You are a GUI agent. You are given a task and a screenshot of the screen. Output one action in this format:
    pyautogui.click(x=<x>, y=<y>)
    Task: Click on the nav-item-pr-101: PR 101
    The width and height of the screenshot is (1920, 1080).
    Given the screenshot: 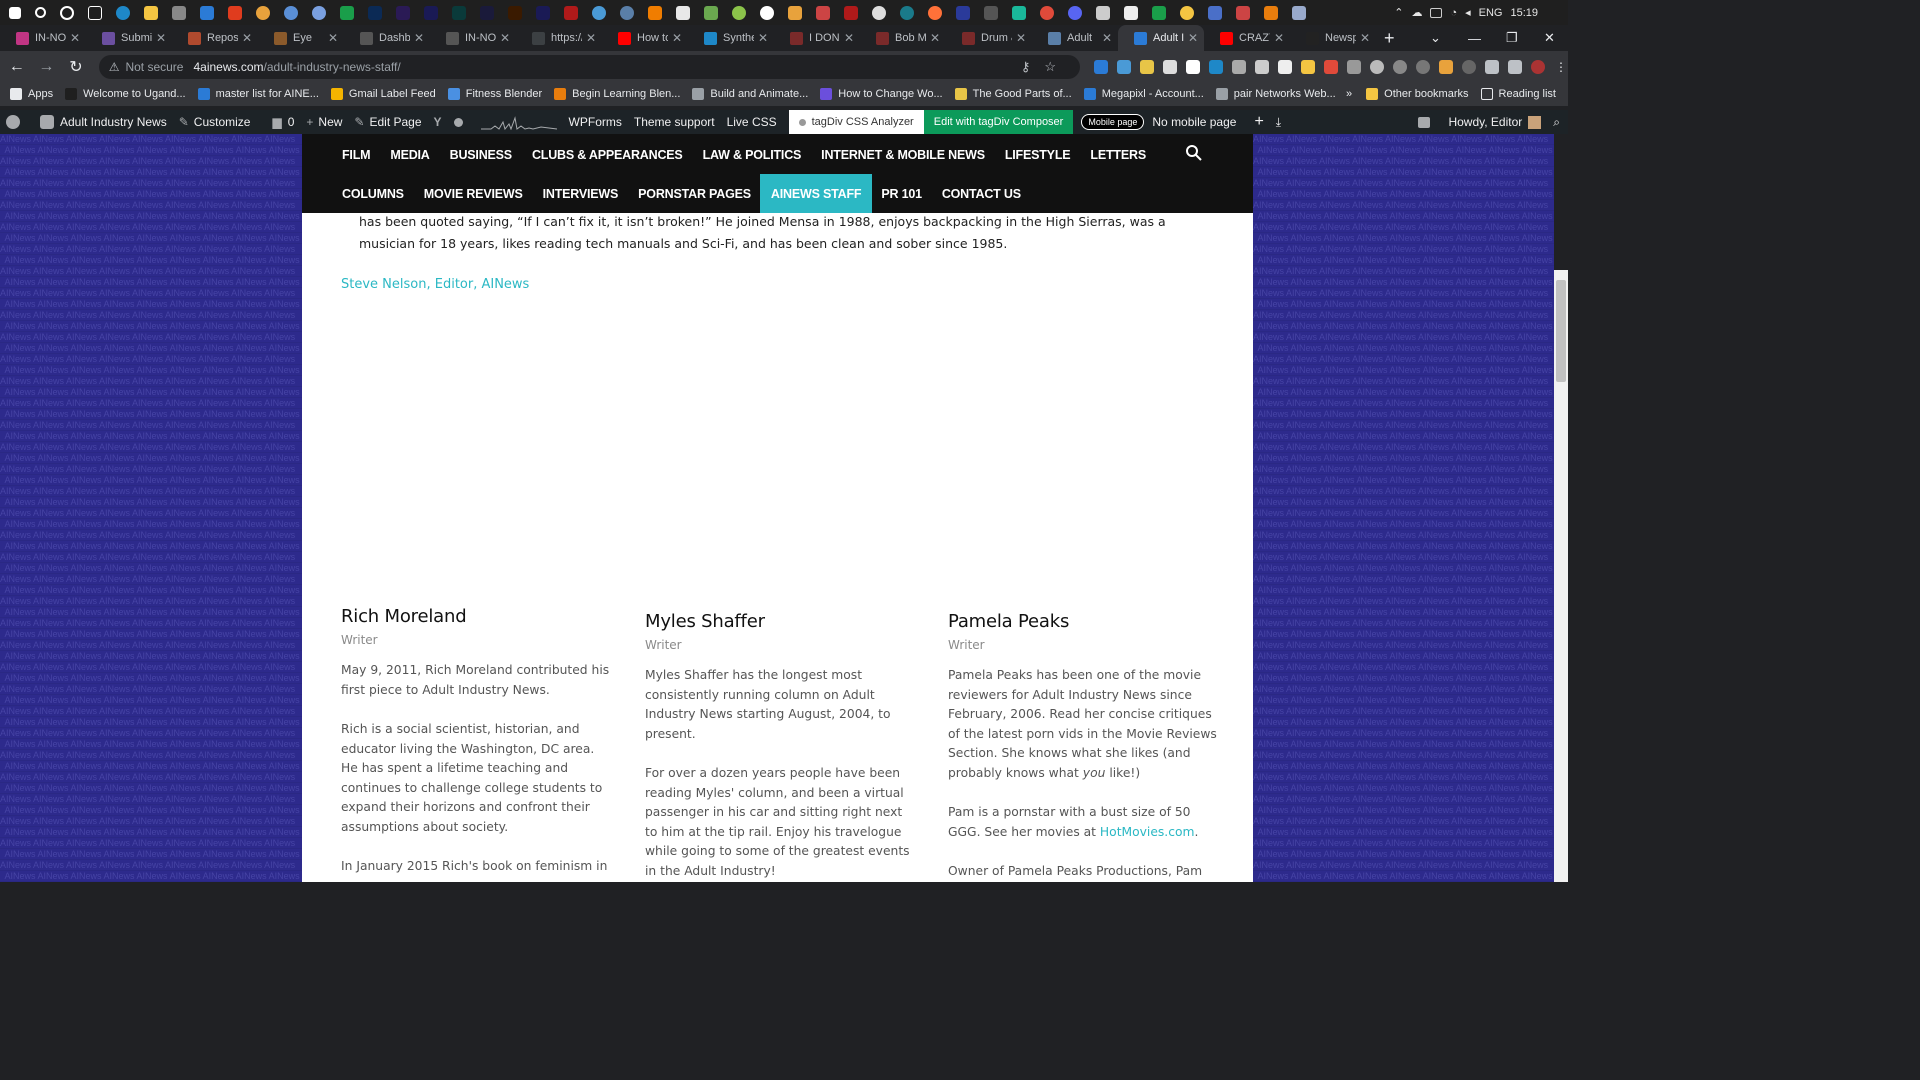 What is the action you would take?
    pyautogui.click(x=901, y=194)
    